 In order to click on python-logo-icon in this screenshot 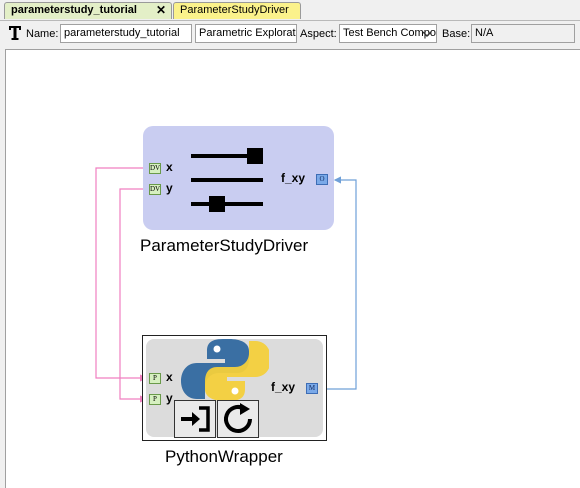, I will do `click(225, 370)`.